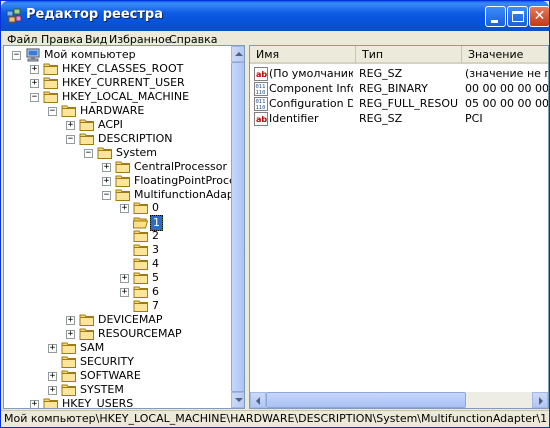 This screenshot has height=428, width=550. I want to click on tree-node-label: DEVICEMAP, so click(130, 319).